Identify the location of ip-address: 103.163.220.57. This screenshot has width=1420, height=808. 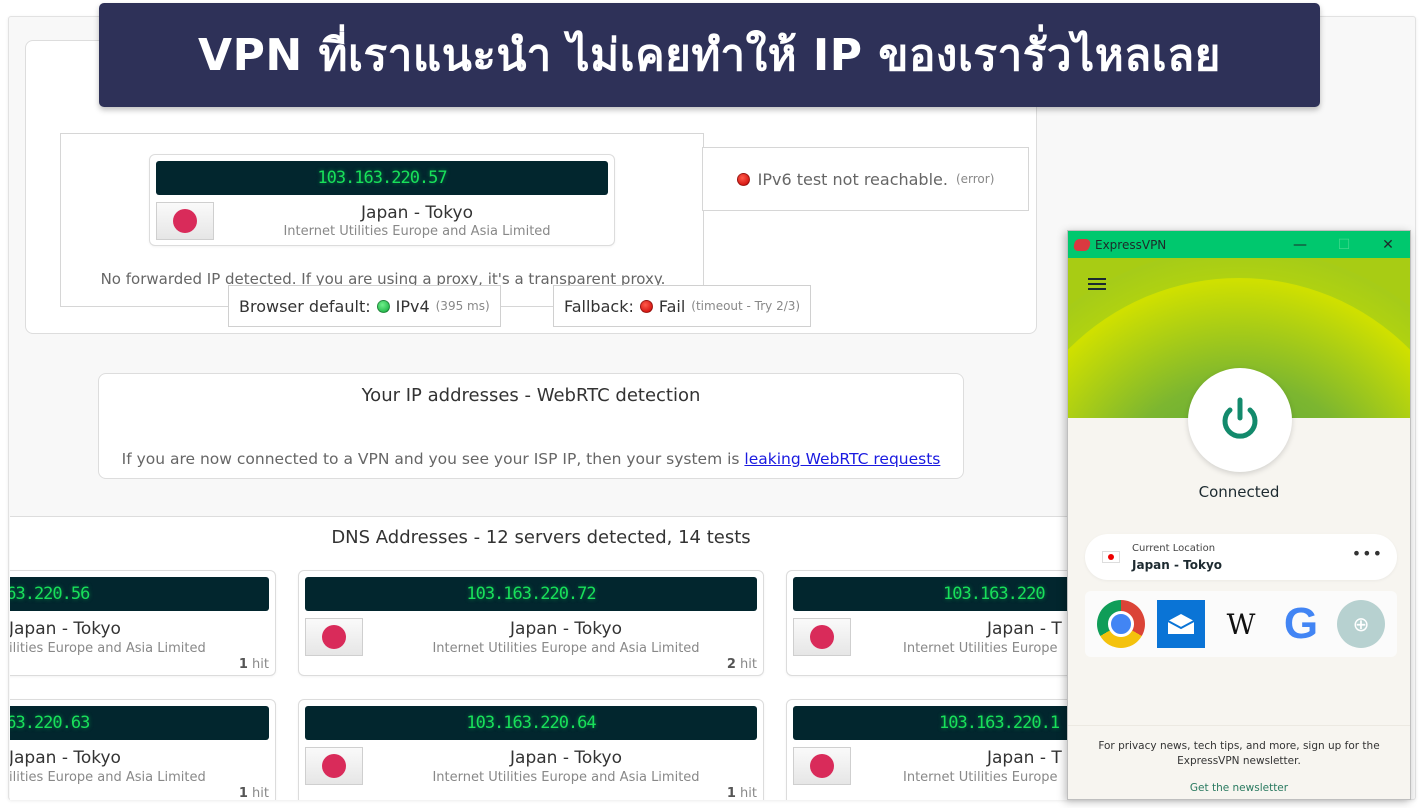
(382, 178).